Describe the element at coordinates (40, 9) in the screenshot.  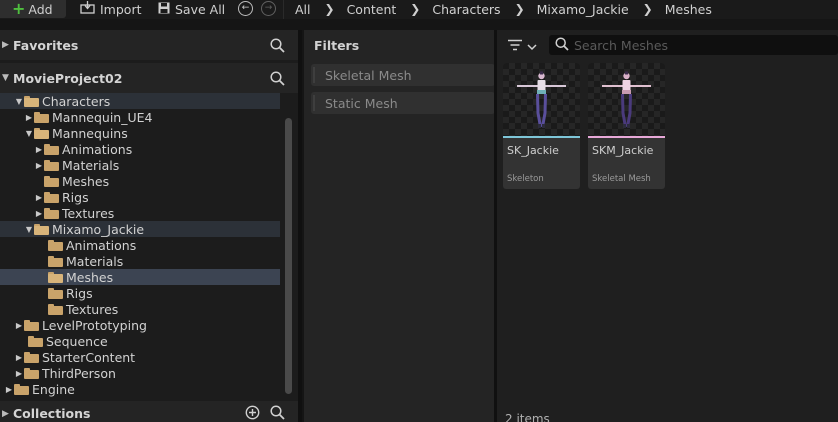
I see `add-label: Add` at that location.